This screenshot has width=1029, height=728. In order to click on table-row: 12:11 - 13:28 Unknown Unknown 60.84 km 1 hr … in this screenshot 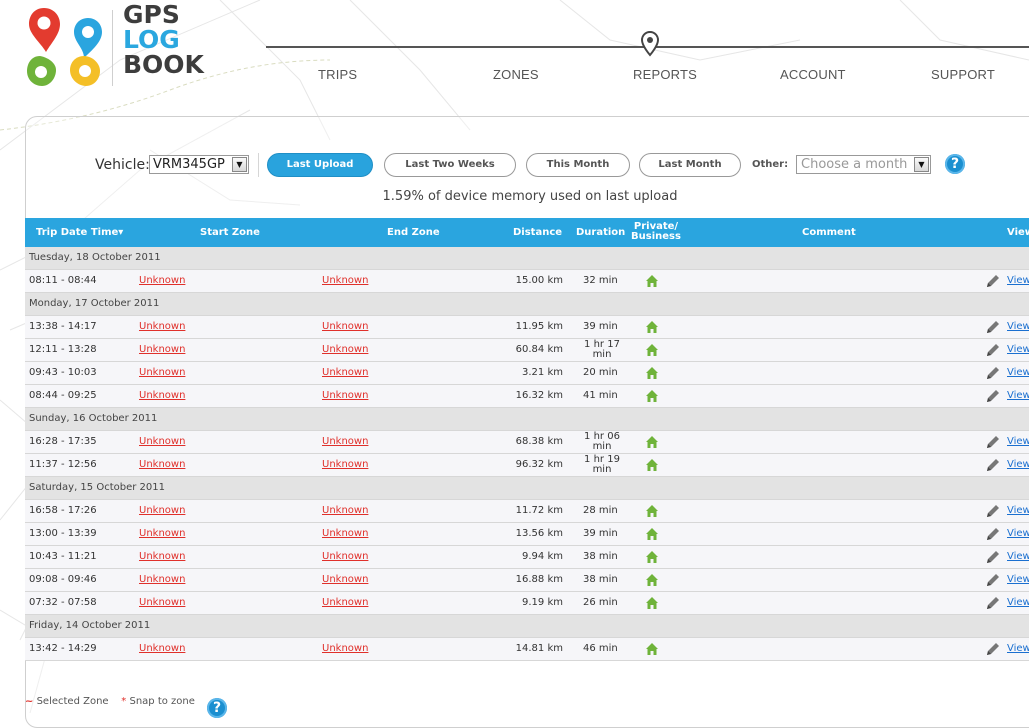, I will do `click(527, 350)`.